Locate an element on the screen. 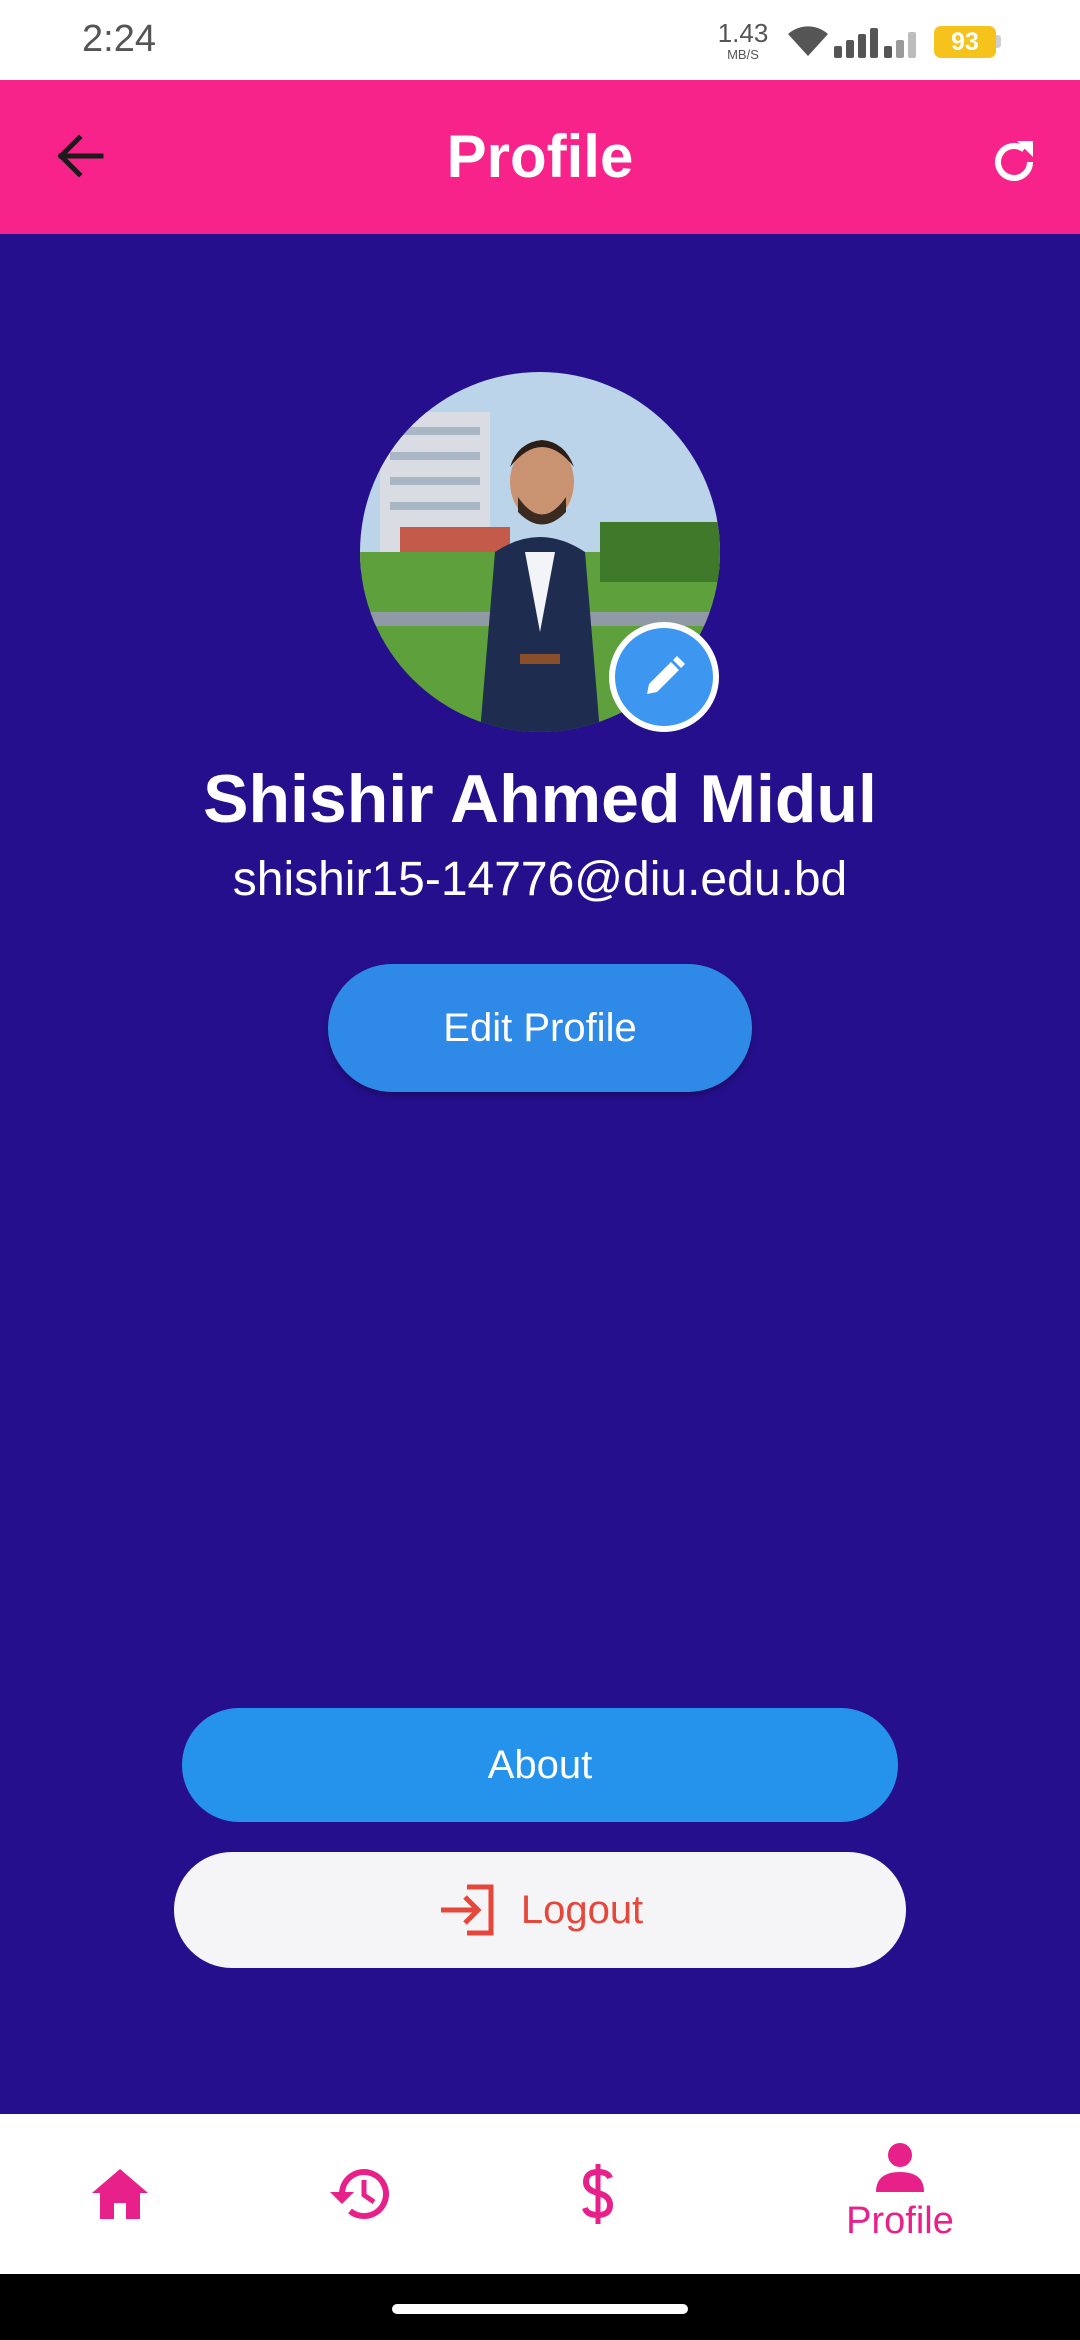  avatar-edit-button is located at coordinates (664, 677).